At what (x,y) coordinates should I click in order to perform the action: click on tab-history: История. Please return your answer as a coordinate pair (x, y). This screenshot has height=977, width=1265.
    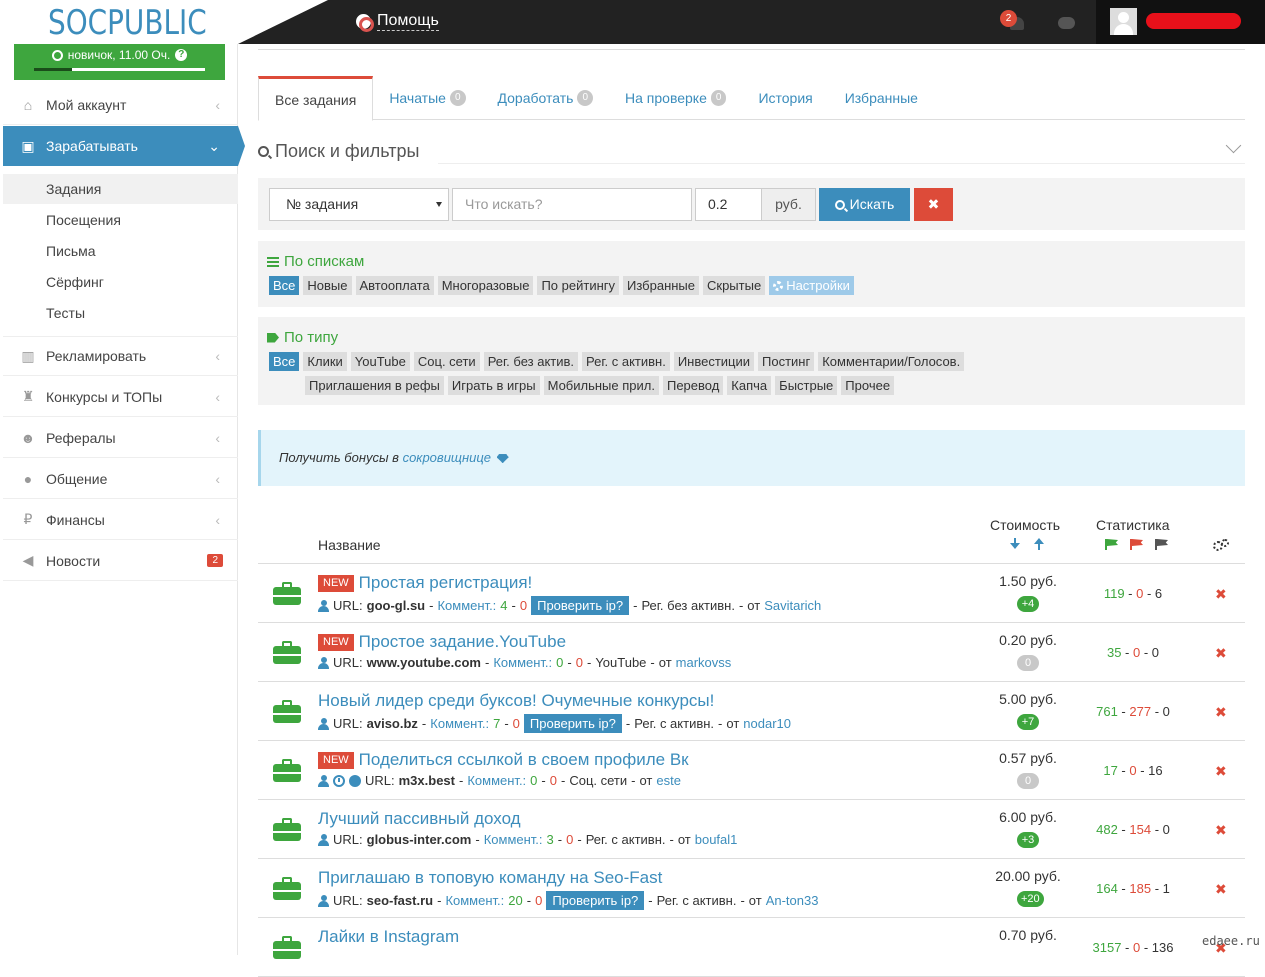
    Looking at the image, I should click on (785, 98).